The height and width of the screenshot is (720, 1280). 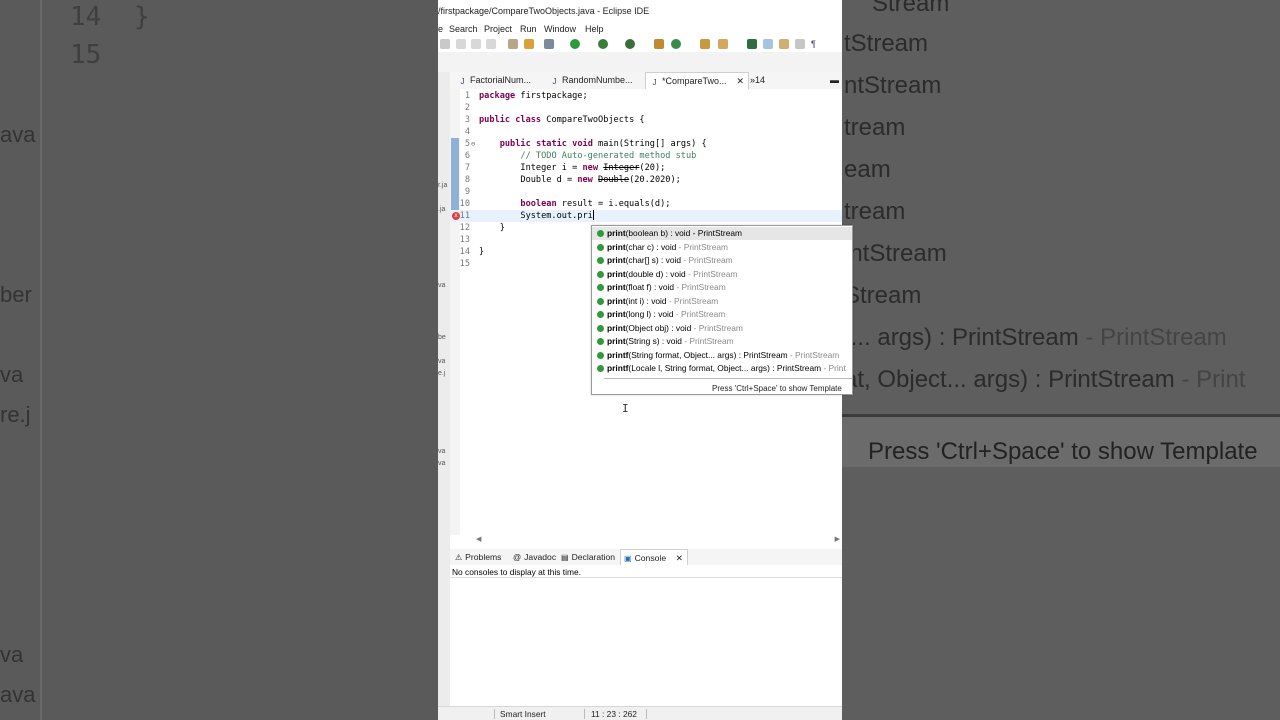 What do you see at coordinates (722, 301) in the screenshot?
I see `completion-item: print(int i) : void - PrintStream` at bounding box center [722, 301].